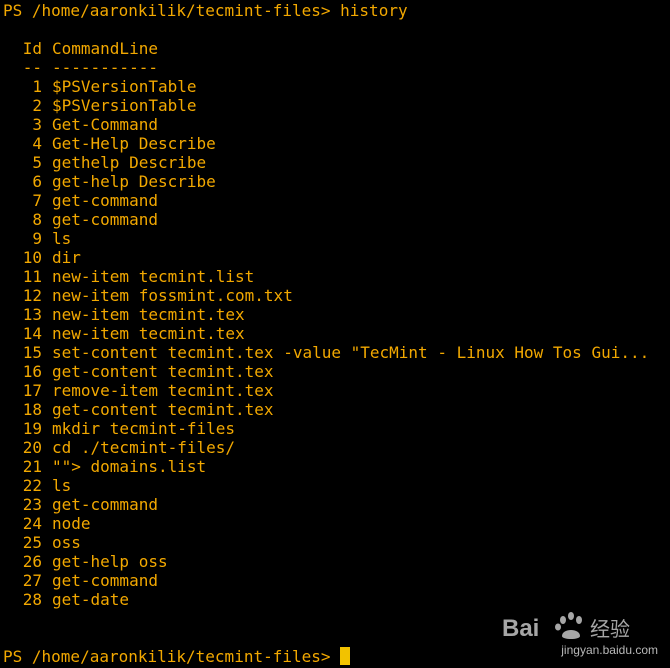  I want to click on watermark-url: jingyan.baidu.com, so click(609, 650).